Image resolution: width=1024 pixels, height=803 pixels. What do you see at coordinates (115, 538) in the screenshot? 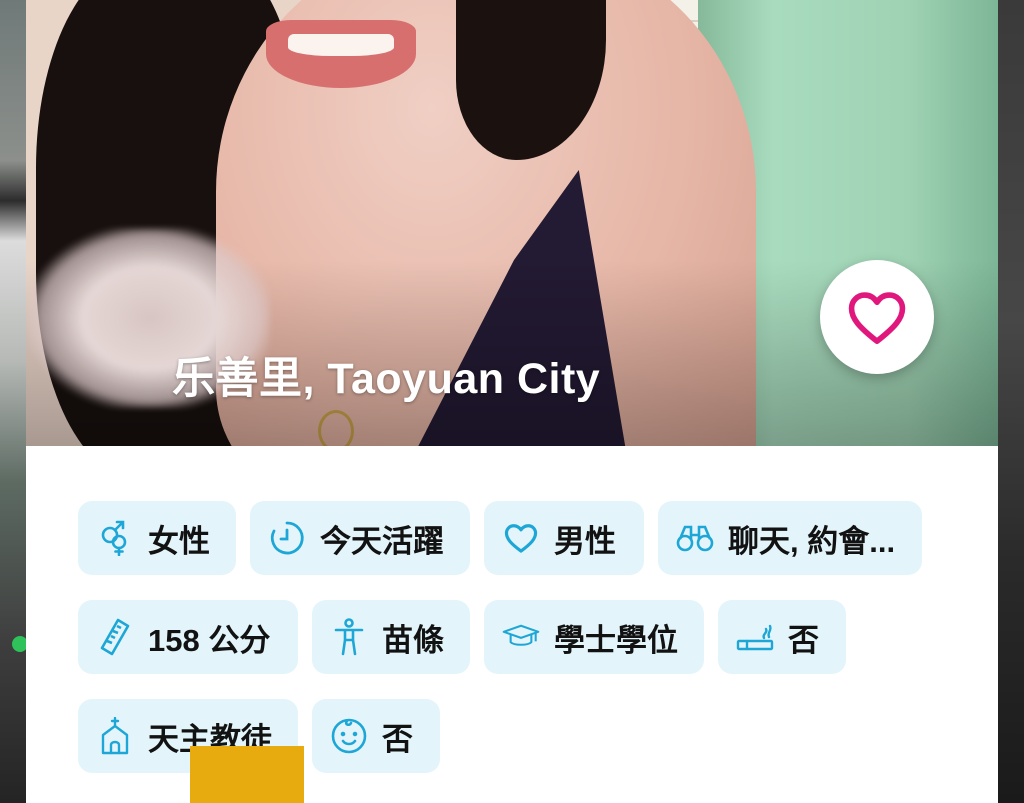
I see `gender-icon` at bounding box center [115, 538].